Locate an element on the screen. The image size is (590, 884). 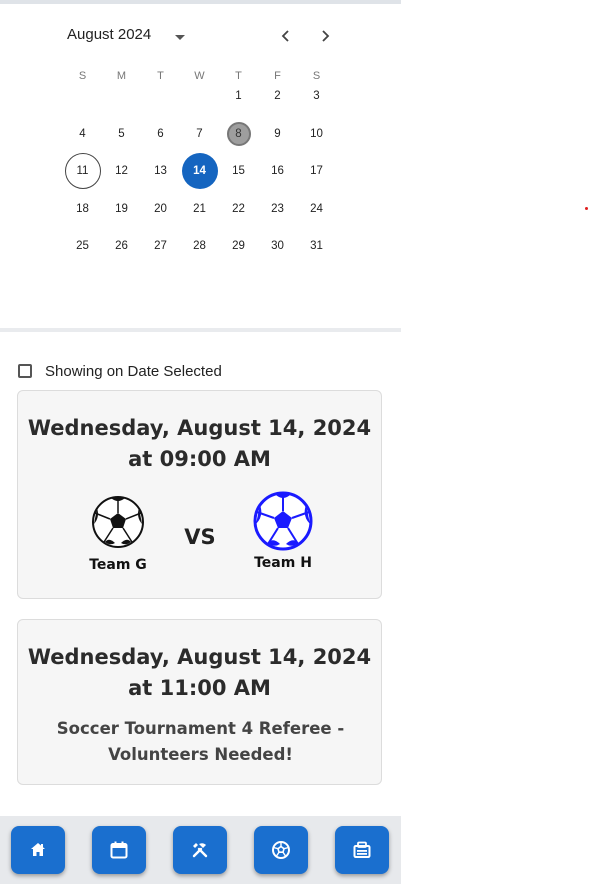
calendar-day: 7 is located at coordinates (200, 134).